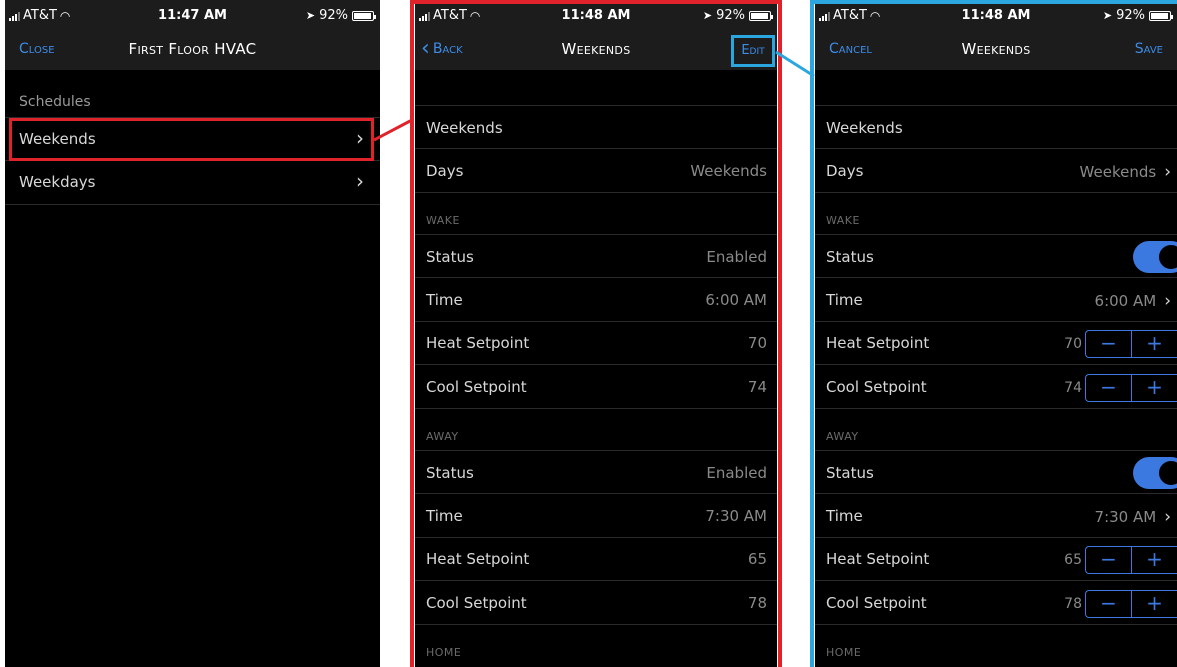 This screenshot has width=1177, height=667. I want to click on section-header-schedules: Schedules, so click(55, 102).